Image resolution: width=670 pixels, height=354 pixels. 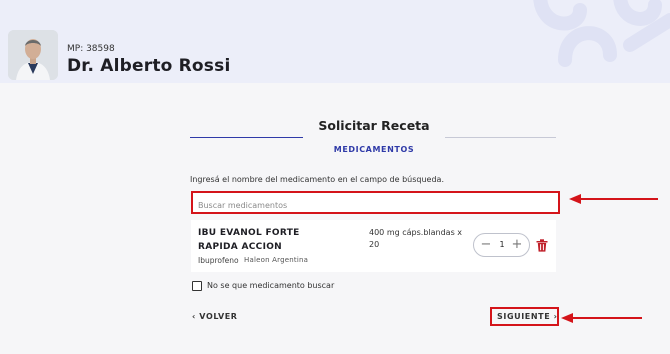 What do you see at coordinates (246, 137) in the screenshot?
I see `title-rule-left` at bounding box center [246, 137].